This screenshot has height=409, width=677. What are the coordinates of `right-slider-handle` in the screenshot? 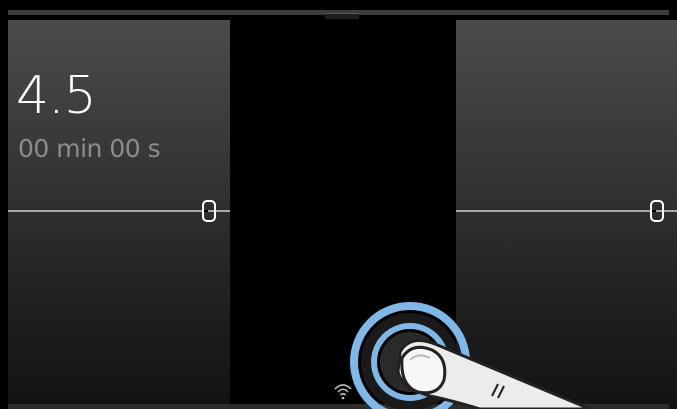 It's located at (657, 211).